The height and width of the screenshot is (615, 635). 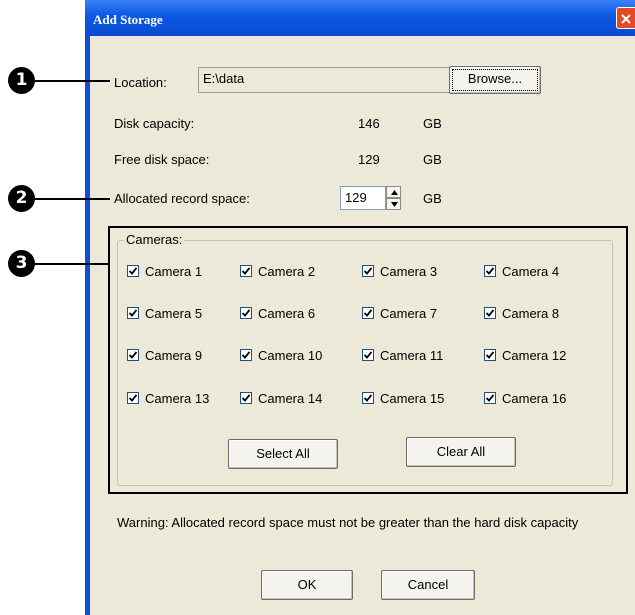 I want to click on camera-label: Camera 7, so click(x=409, y=313).